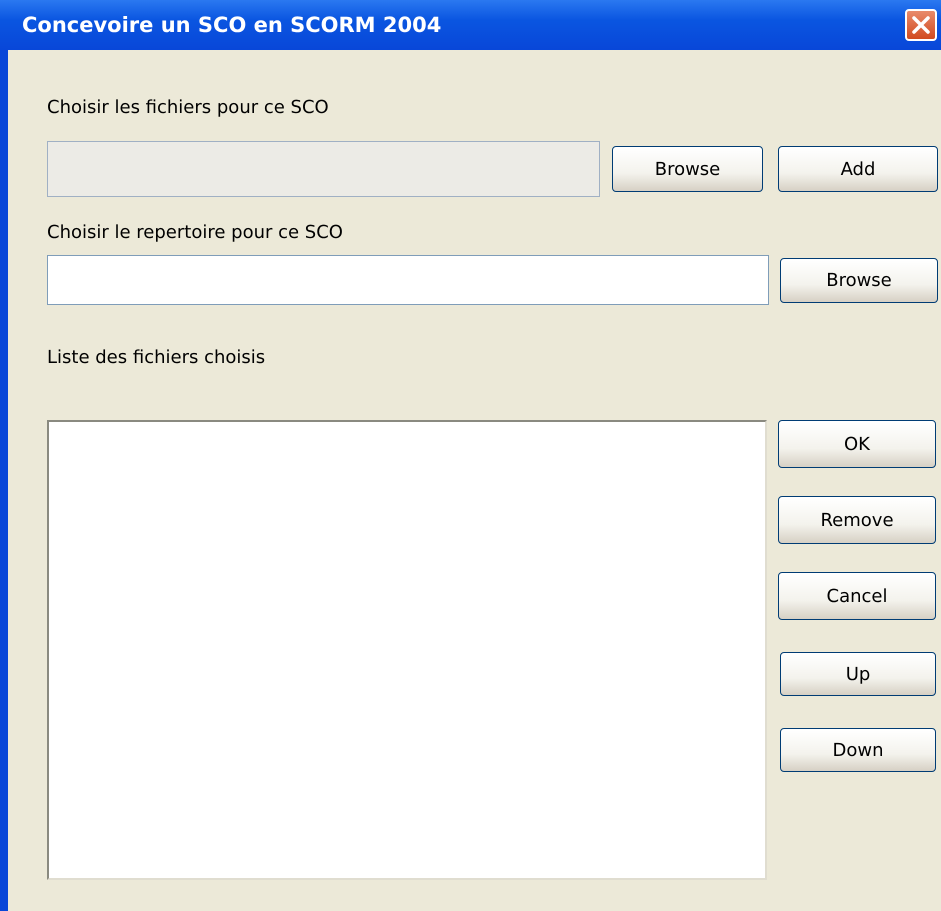 This screenshot has width=941, height=911. Describe the element at coordinates (857, 444) in the screenshot. I see `dialog-button: OK` at that location.